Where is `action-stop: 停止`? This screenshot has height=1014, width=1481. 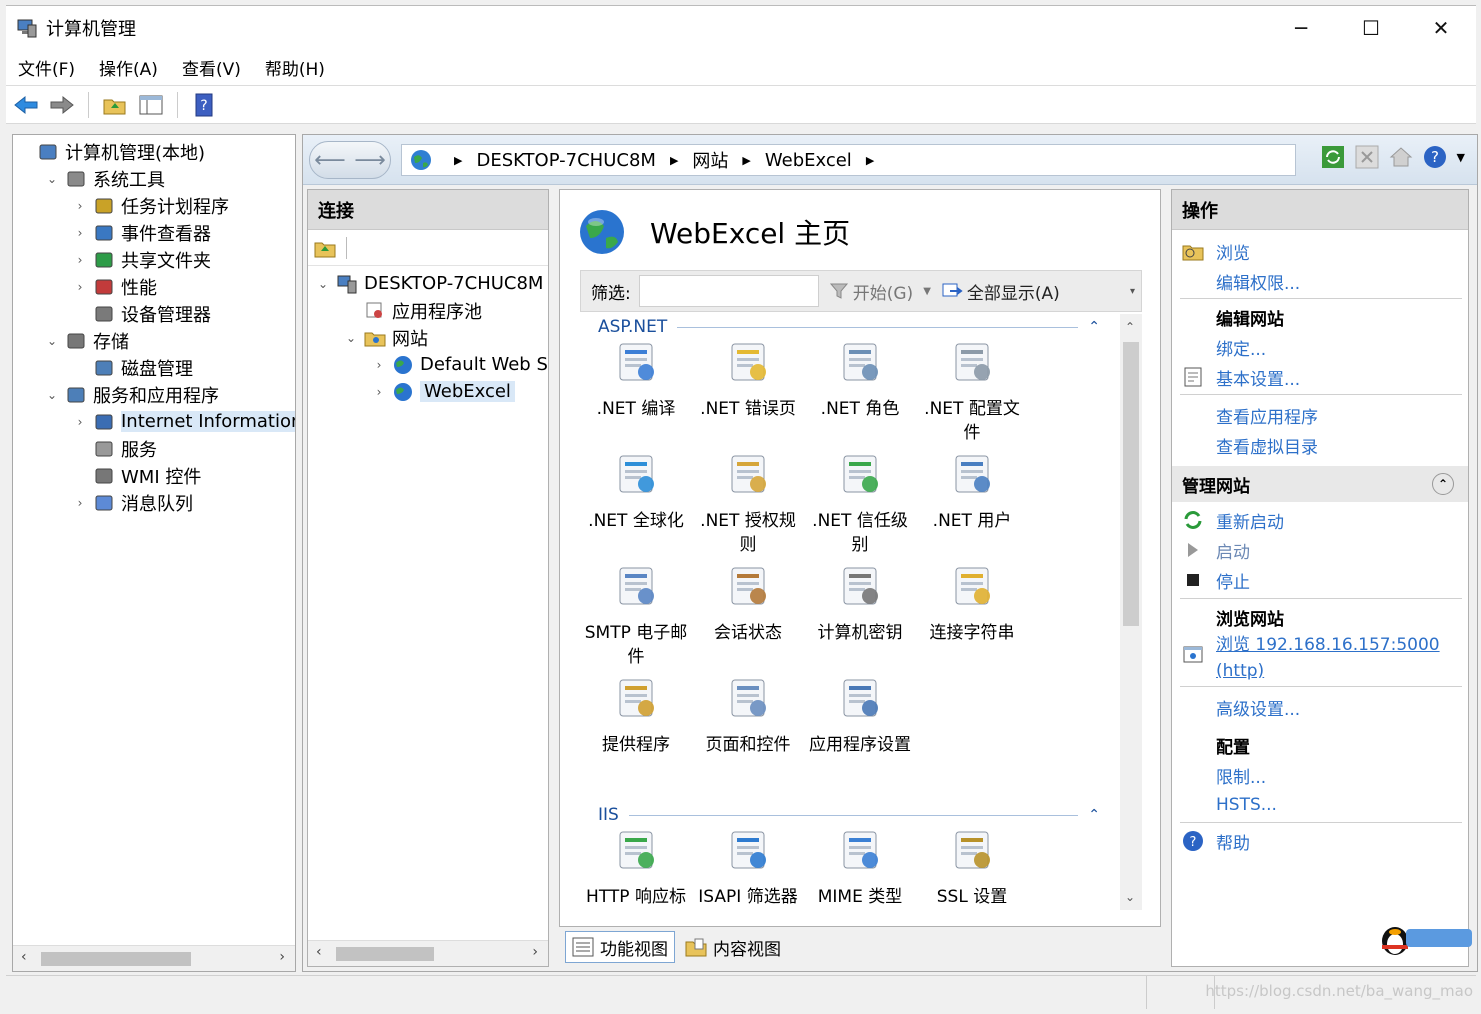
action-stop: 停止 is located at coordinates (1320, 580).